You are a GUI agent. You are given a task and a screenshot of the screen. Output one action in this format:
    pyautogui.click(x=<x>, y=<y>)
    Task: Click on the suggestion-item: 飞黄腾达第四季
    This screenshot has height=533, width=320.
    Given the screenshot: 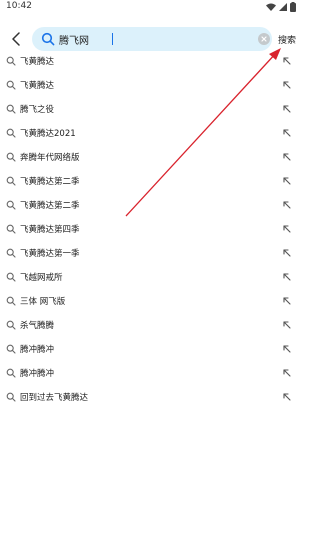 What is the action you would take?
    pyautogui.click(x=150, y=230)
    